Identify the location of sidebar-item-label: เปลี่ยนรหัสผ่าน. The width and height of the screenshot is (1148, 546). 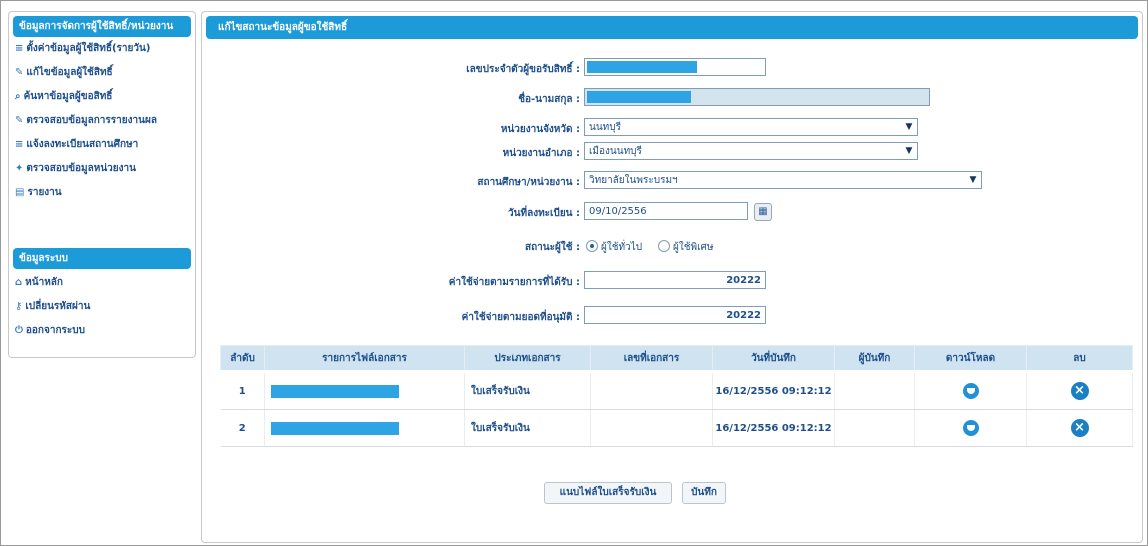
(58, 306).